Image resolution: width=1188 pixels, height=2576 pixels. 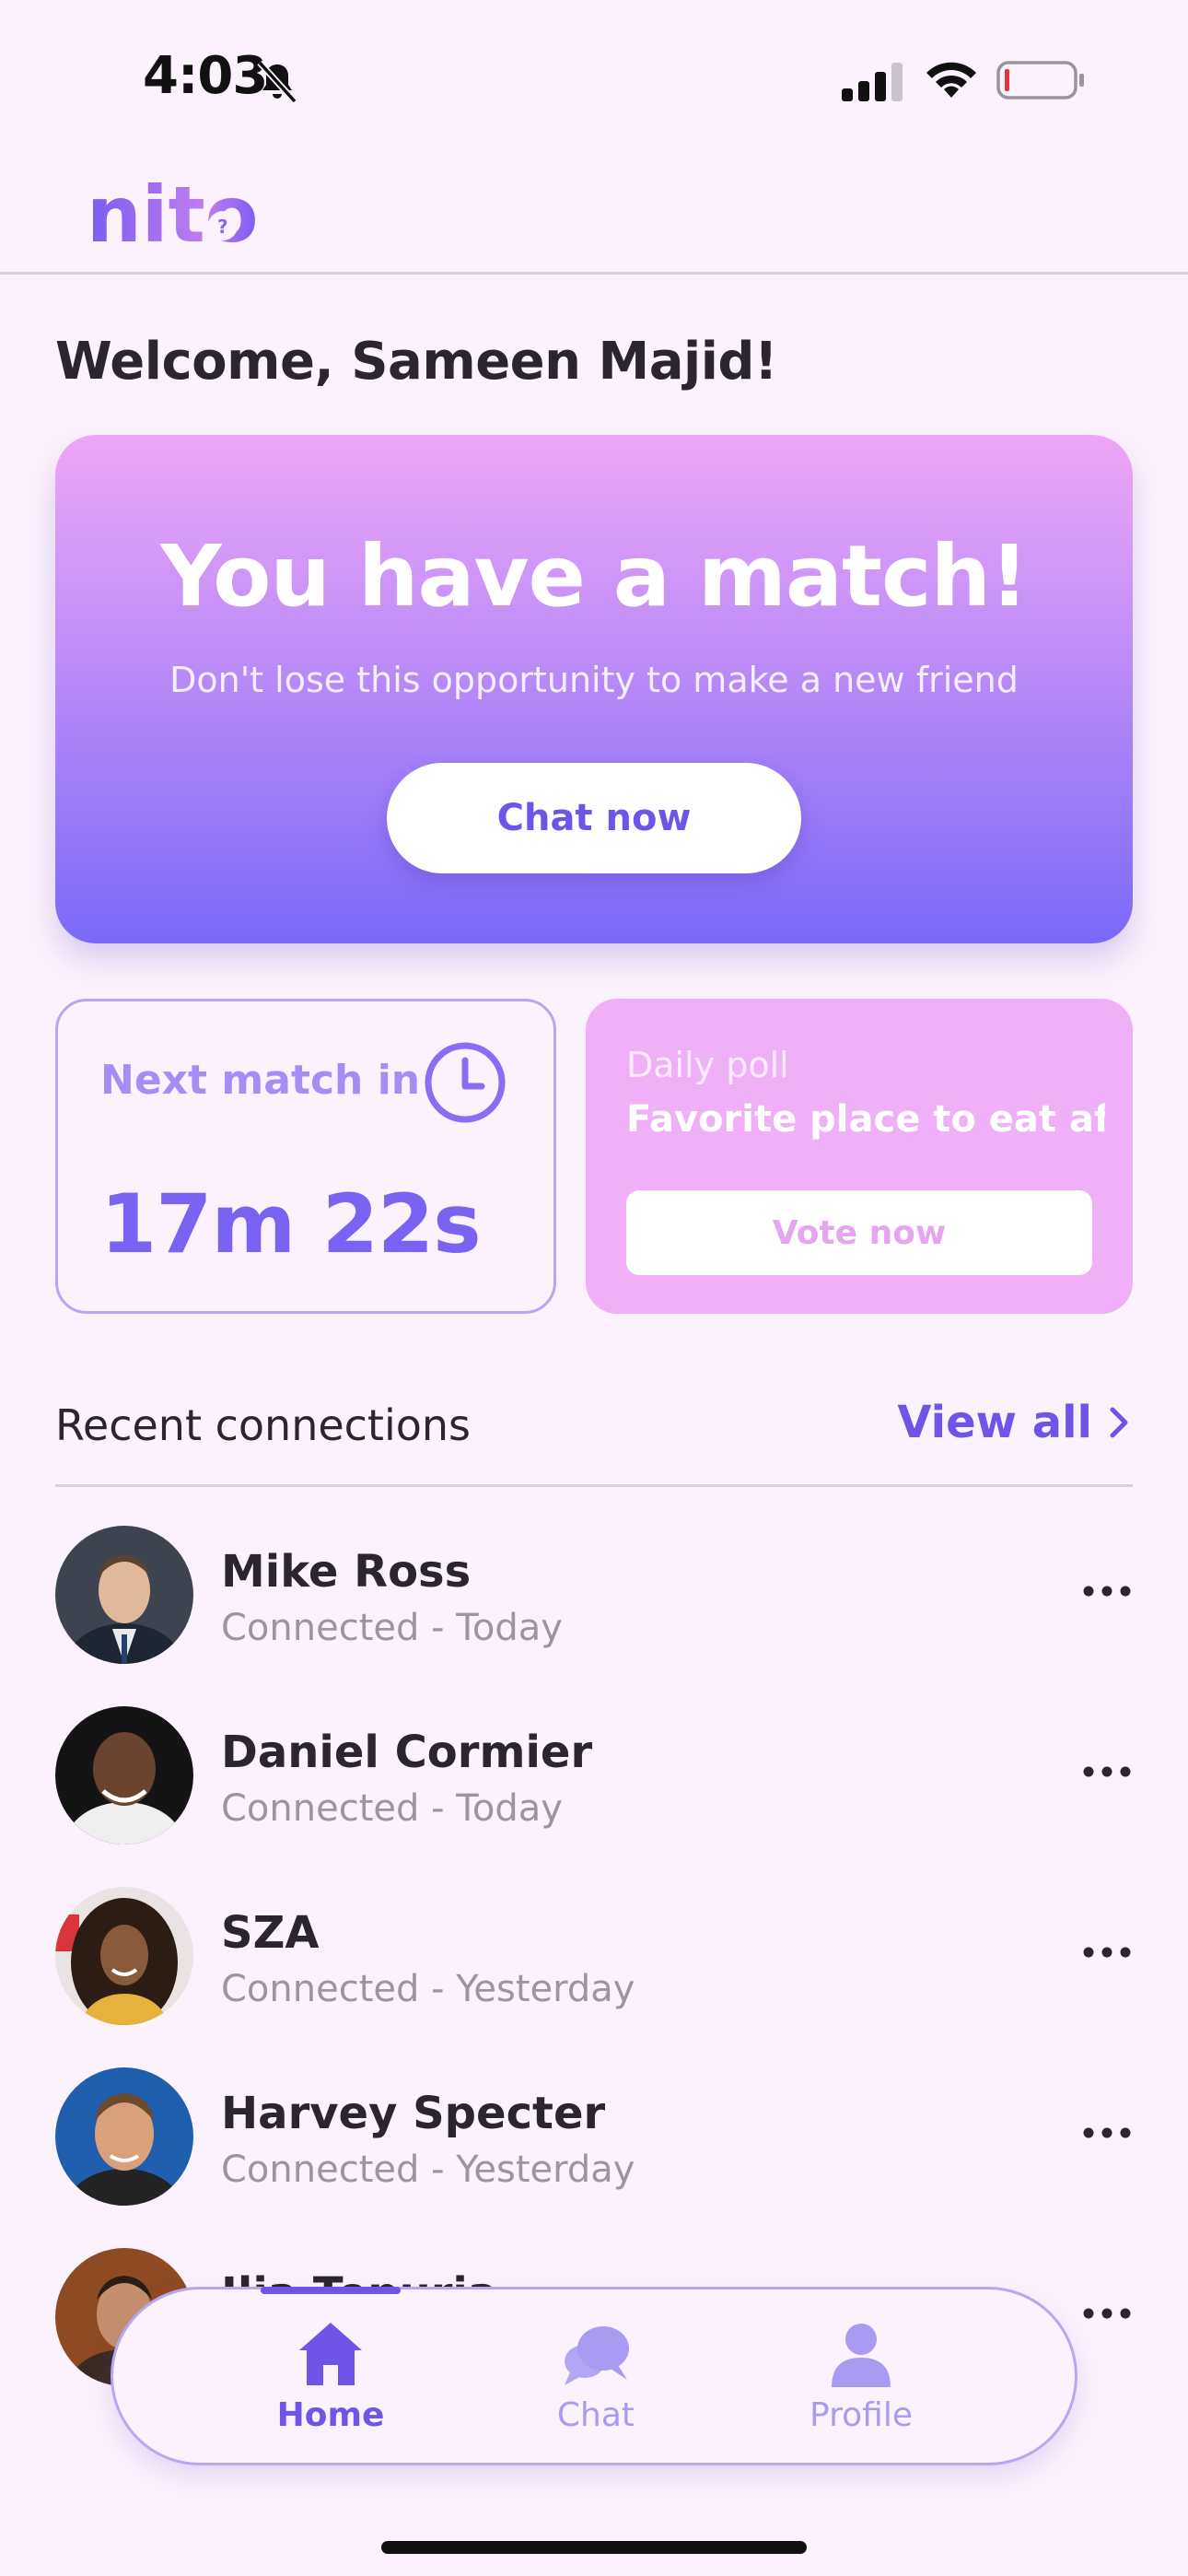 I want to click on svg-text: nito, so click(x=172, y=214).